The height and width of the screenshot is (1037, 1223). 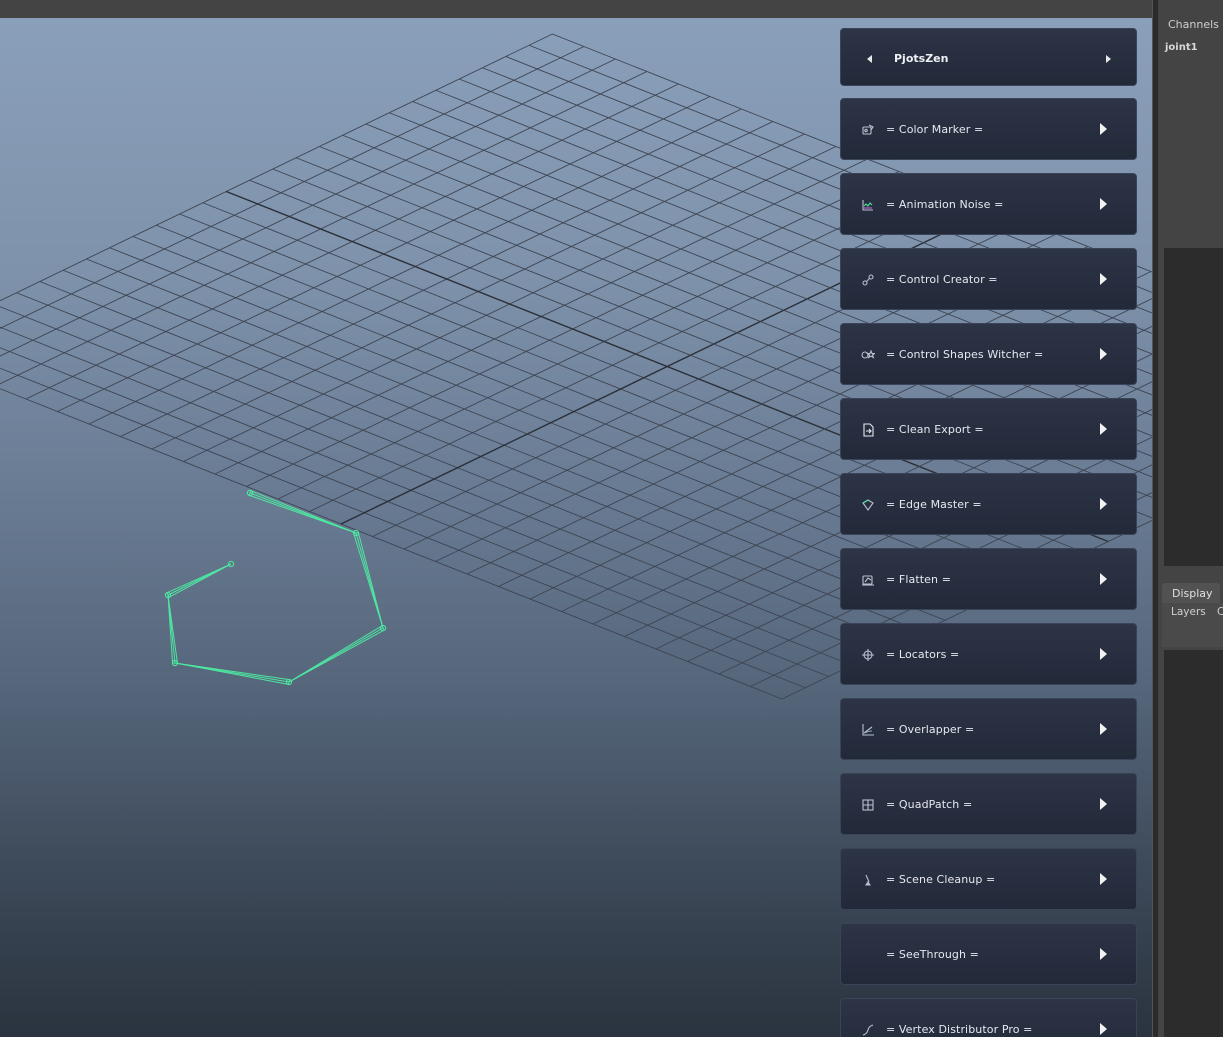 What do you see at coordinates (276, 167) in the screenshot?
I see `grid-line` at bounding box center [276, 167].